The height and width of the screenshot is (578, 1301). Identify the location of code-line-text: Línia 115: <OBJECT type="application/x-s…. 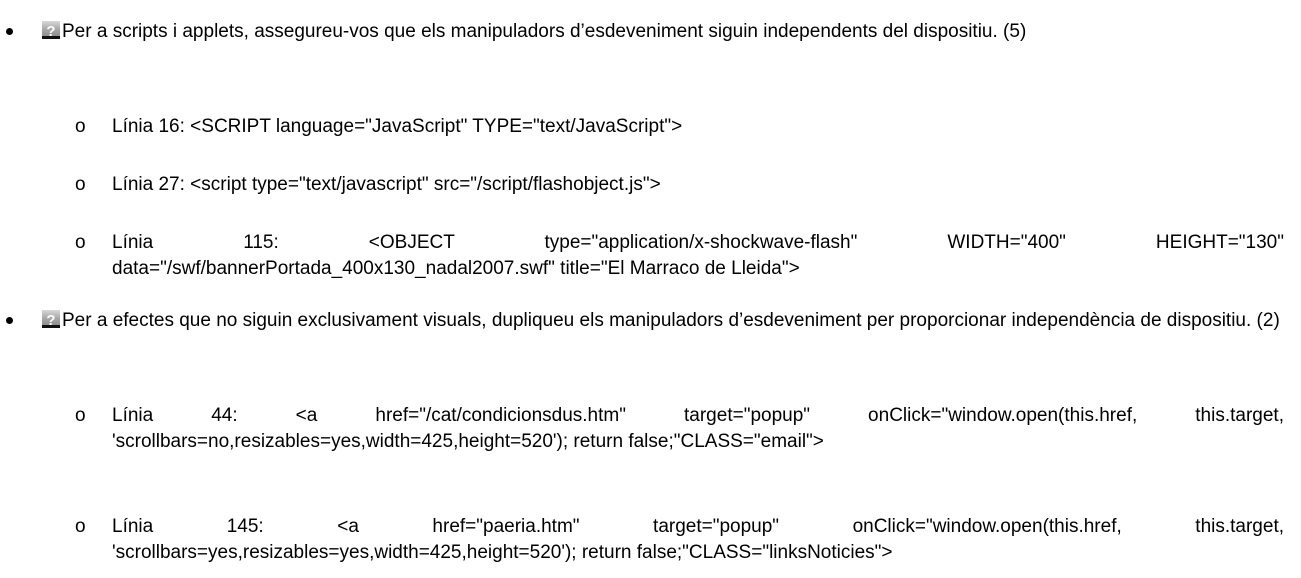
(698, 255).